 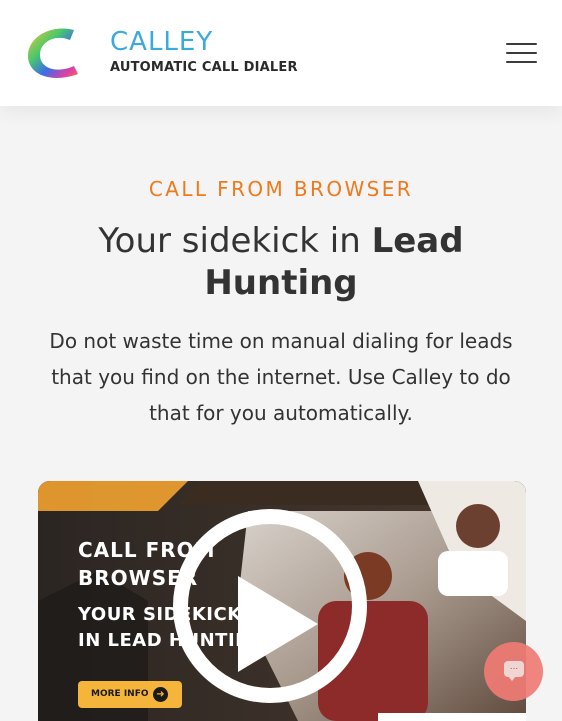 What do you see at coordinates (278, 624) in the screenshot?
I see `play-icon` at bounding box center [278, 624].